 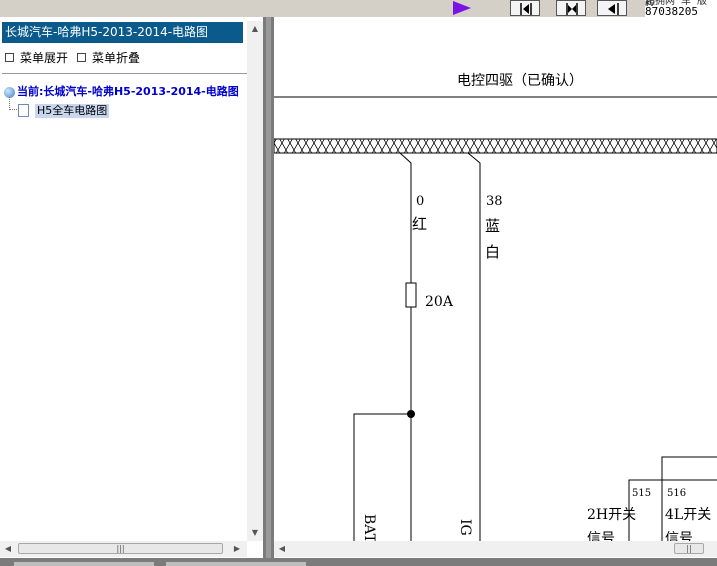 I want to click on first-page-button, so click(x=525, y=8).